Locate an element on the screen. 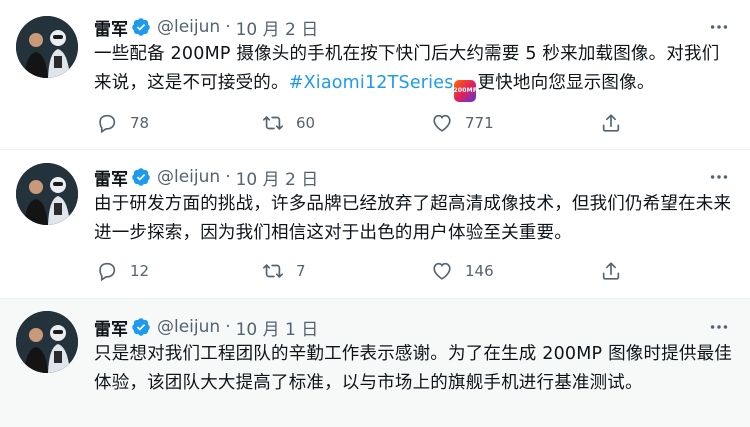 This screenshot has width=750, height=427. retweet-button: 7 is located at coordinates (284, 271).